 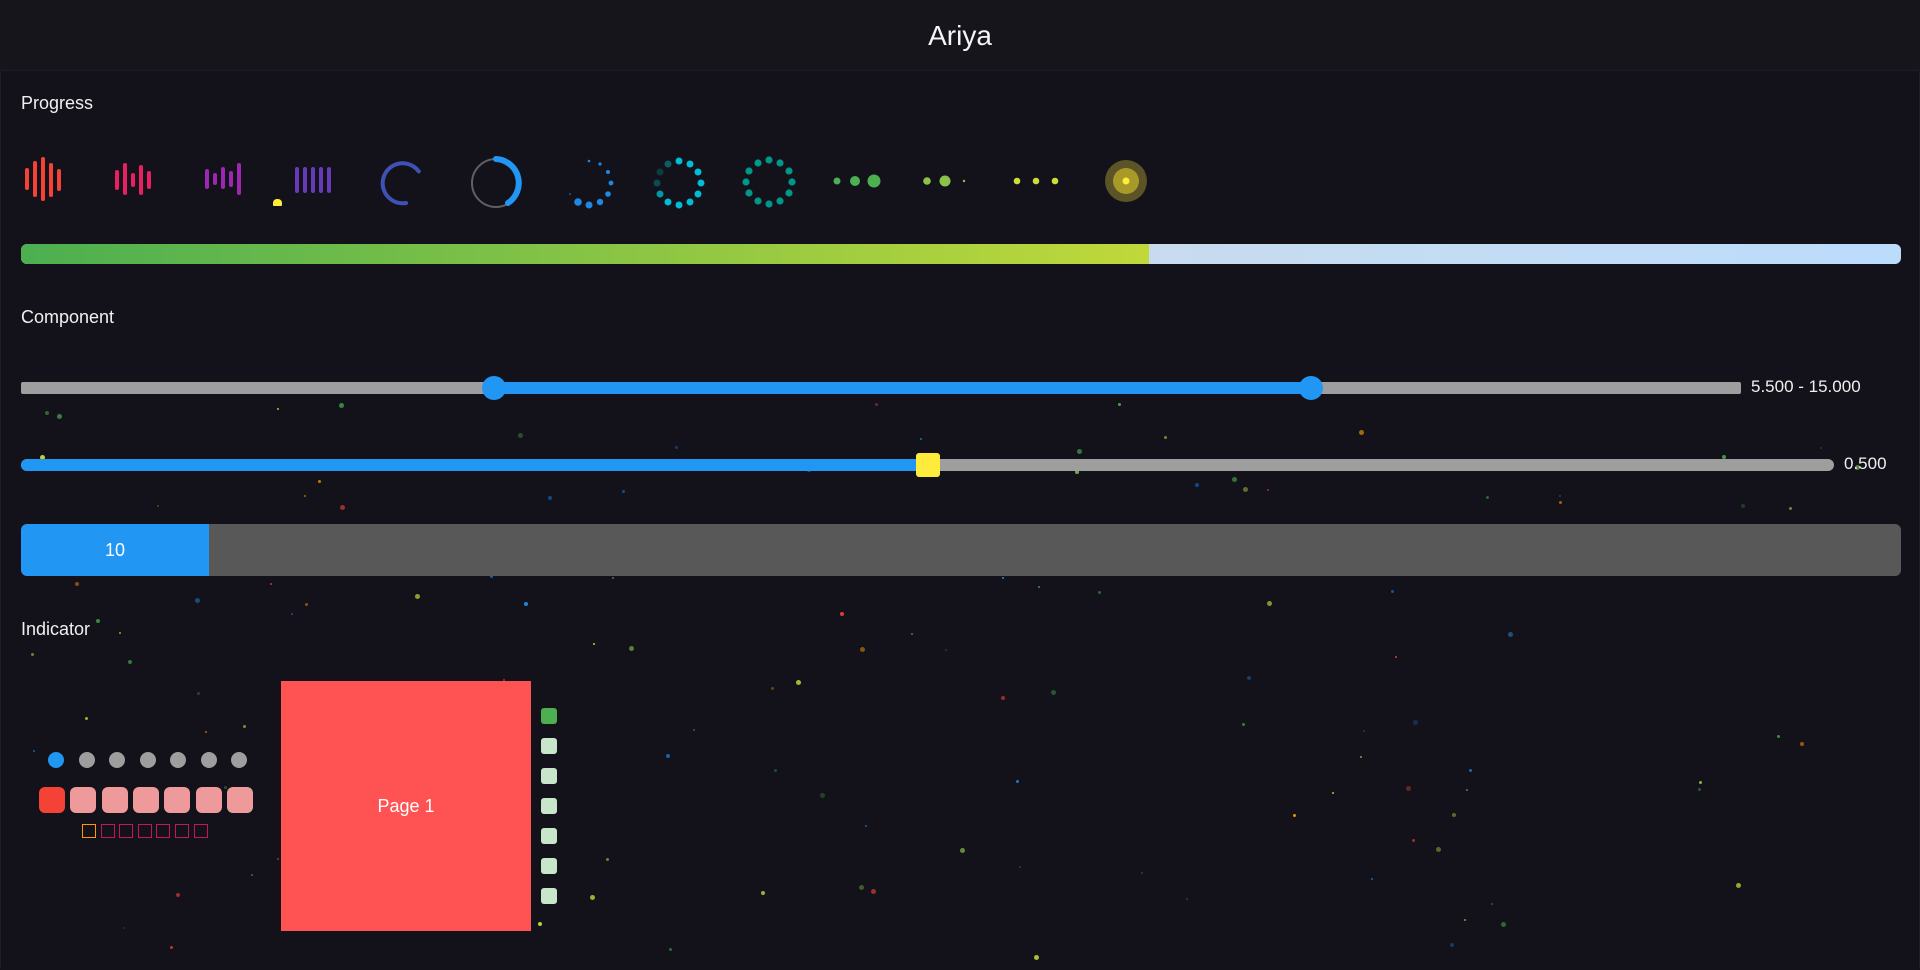 I want to click on value-bar: 10, so click(x=961, y=550).